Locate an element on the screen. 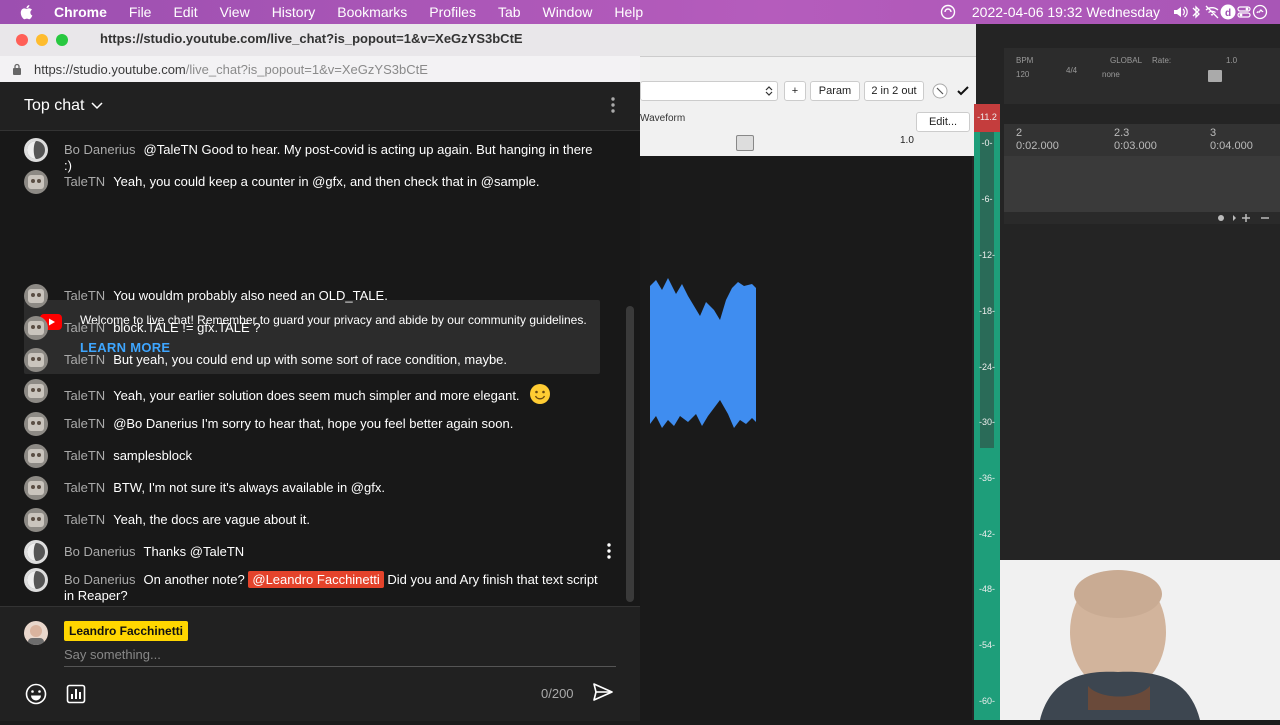 The width and height of the screenshot is (1280, 725). track-lanes is located at coordinates (1142, 184).